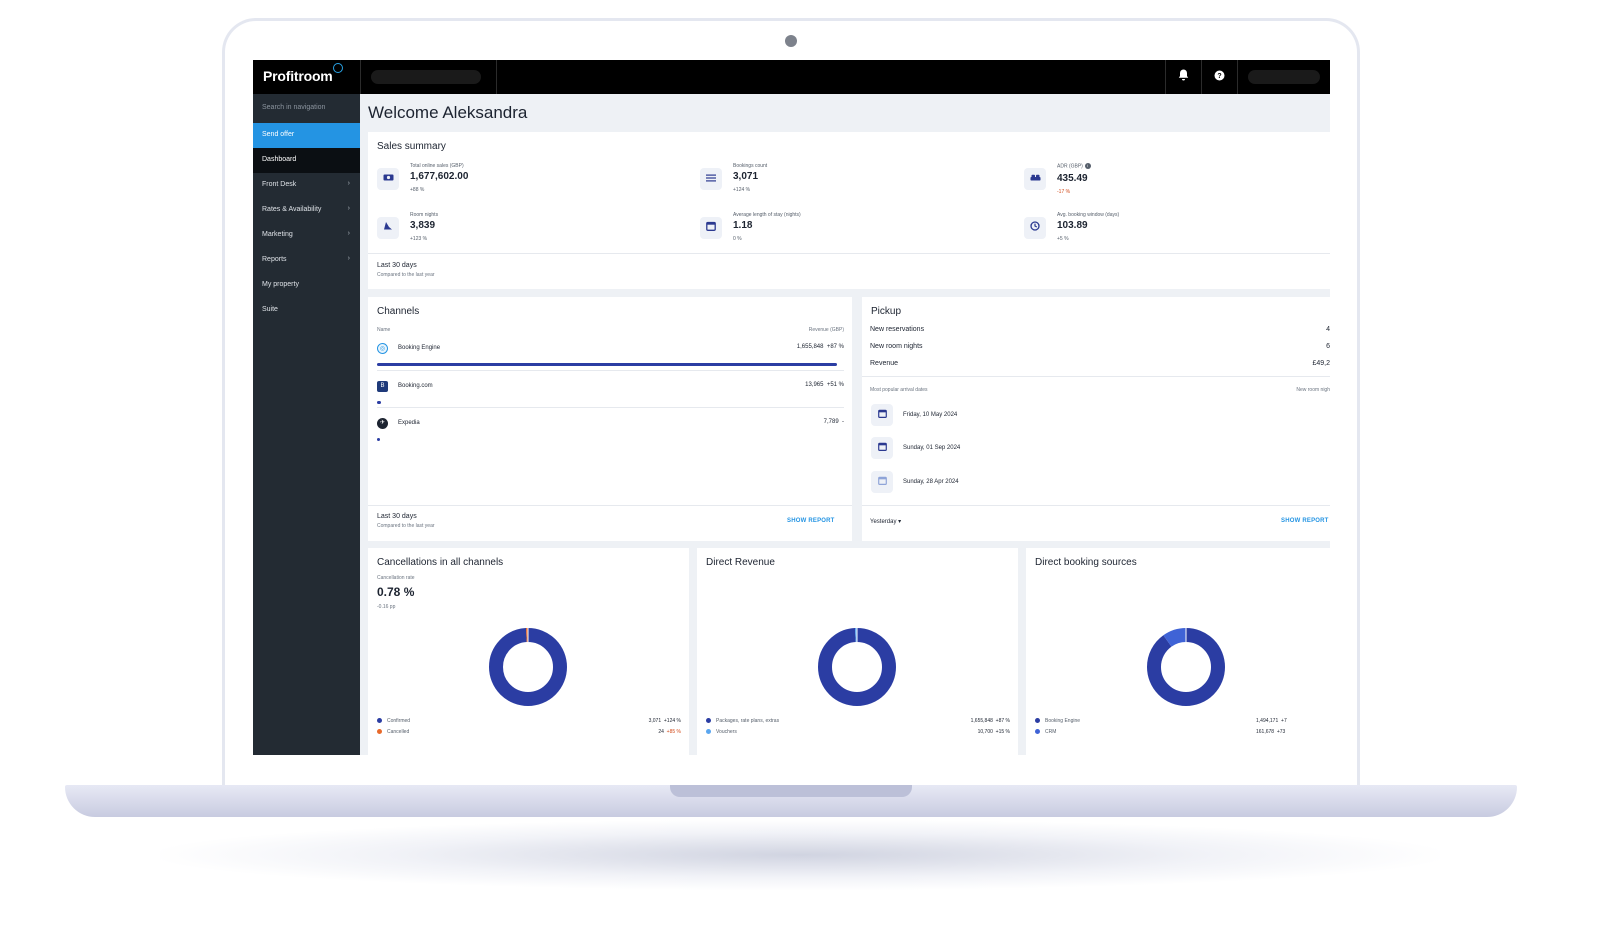 This screenshot has height=937, width=1600. I want to click on sidebar-item-reports: Reports ›, so click(306, 260).